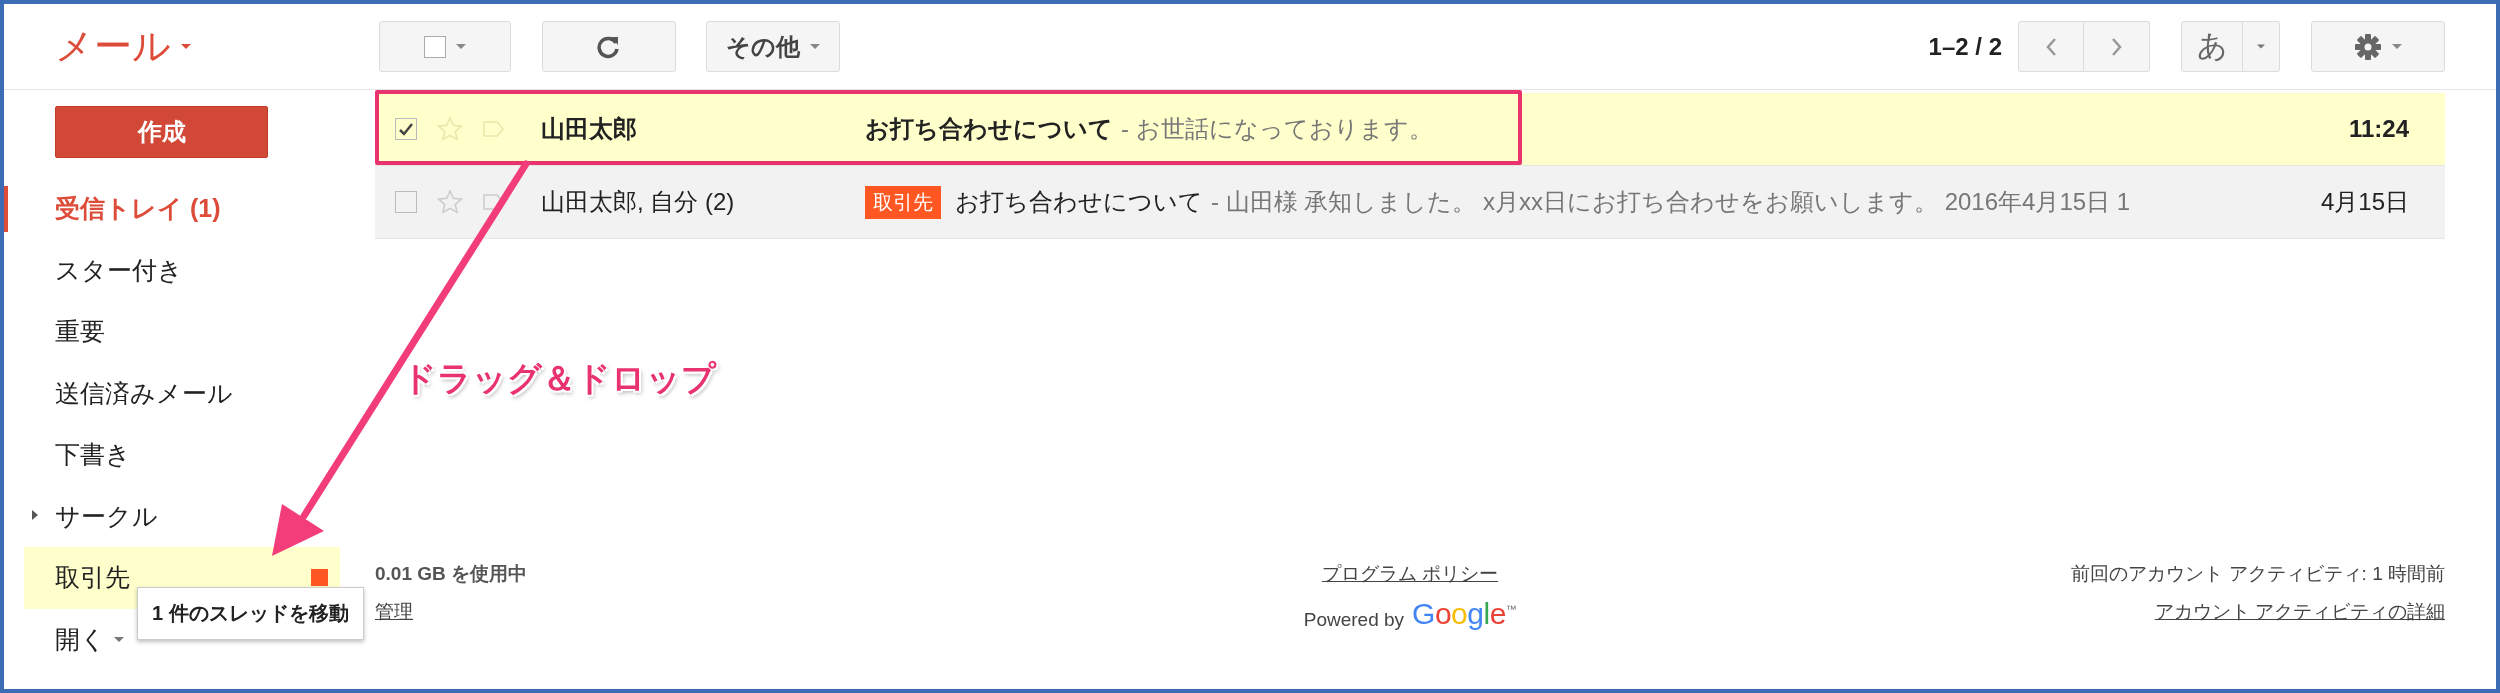 This screenshot has width=2500, height=693. I want to click on drag-tooltip: 1 件のスレッドを移動, so click(250, 613).